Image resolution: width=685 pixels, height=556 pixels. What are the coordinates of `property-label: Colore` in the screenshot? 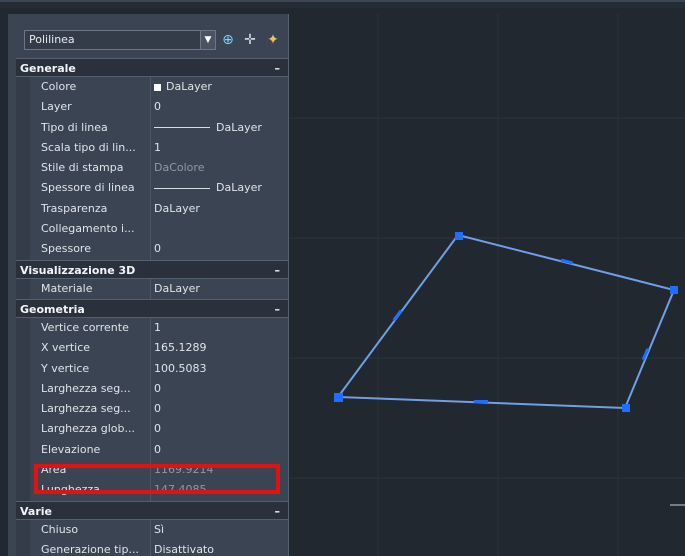 It's located at (59, 86).